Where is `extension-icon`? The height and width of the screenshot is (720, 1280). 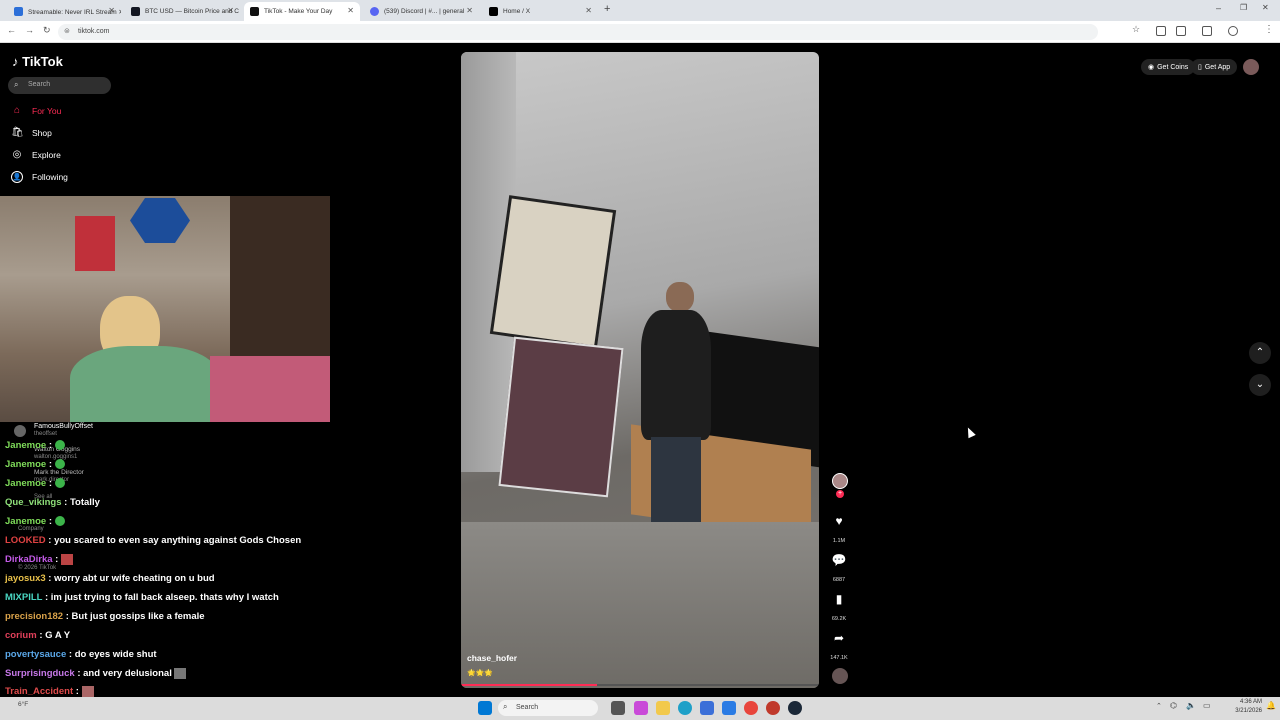
extension-icon is located at coordinates (1161, 31).